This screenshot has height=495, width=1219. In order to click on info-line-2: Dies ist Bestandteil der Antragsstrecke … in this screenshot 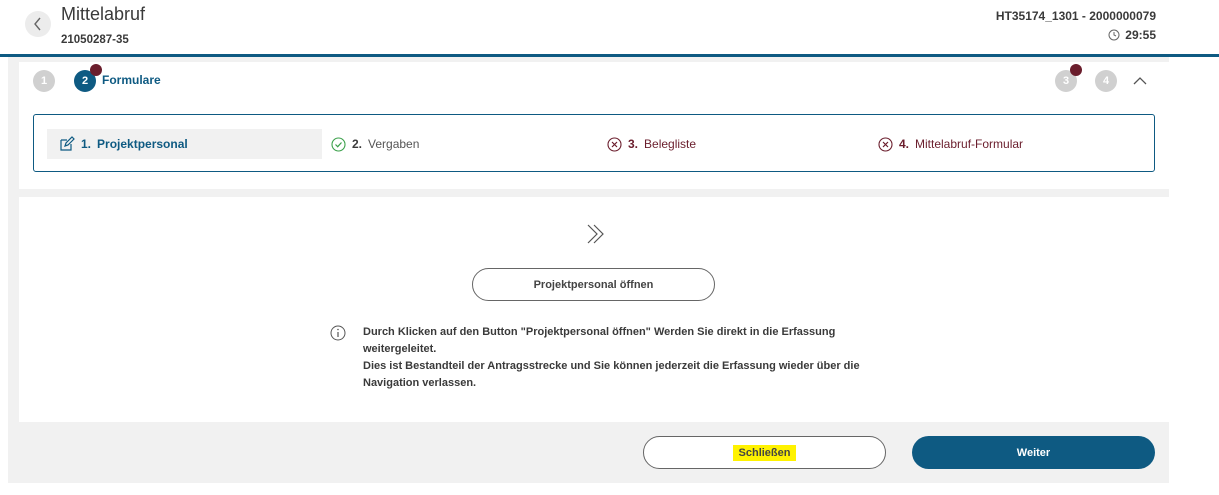, I will do `click(611, 374)`.